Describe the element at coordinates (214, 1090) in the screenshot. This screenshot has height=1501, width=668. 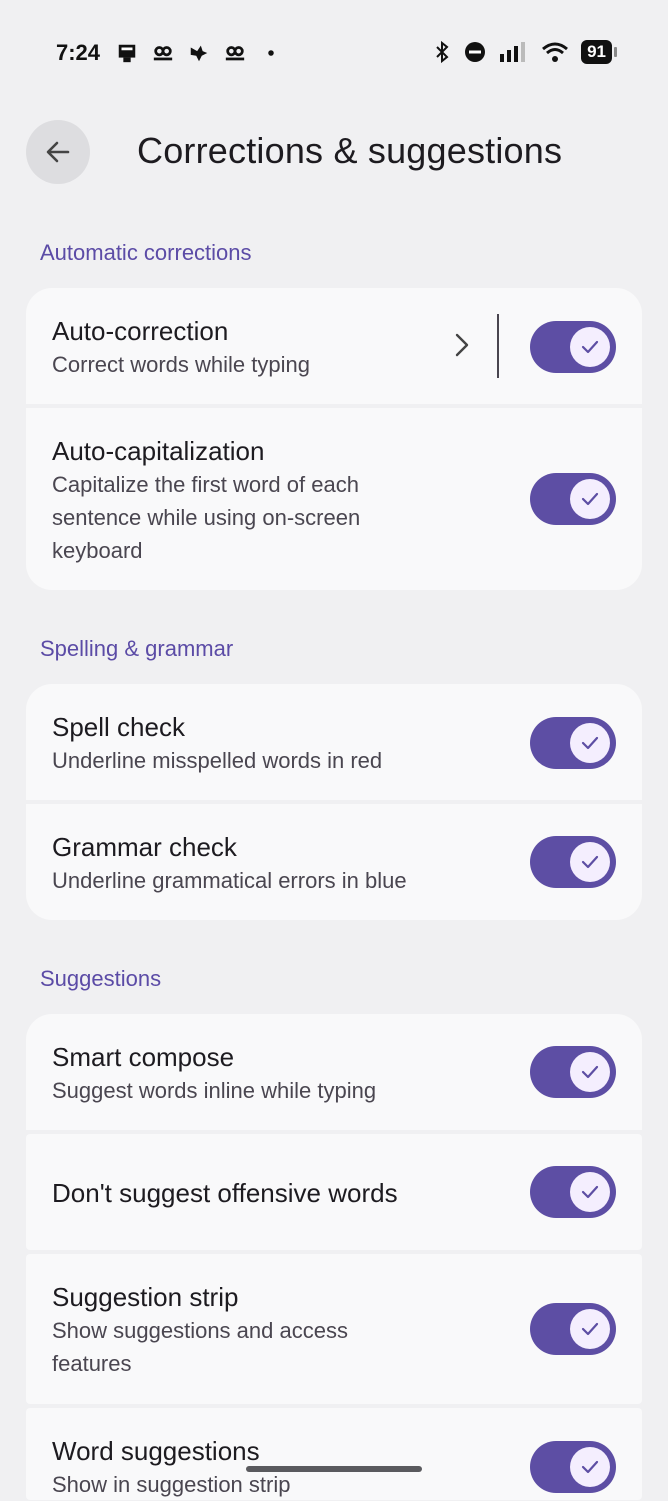
I see `setting-subtitle: Suggest words inline while typing` at that location.